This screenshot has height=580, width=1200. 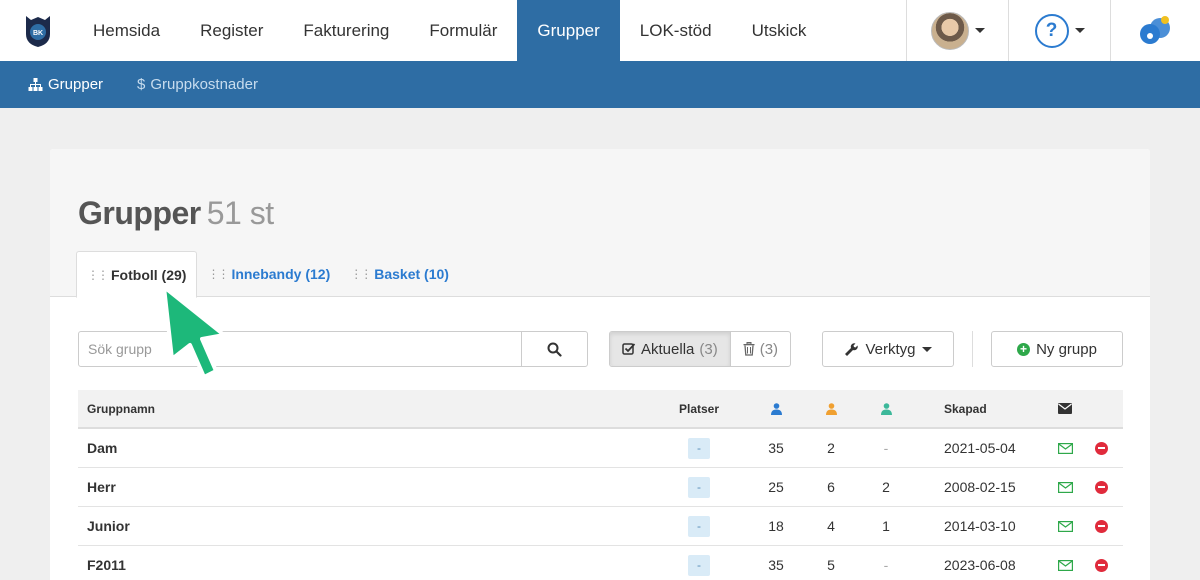 What do you see at coordinates (600, 409) in the screenshot?
I see `table-header: Gruppnamn Platser Skapad` at bounding box center [600, 409].